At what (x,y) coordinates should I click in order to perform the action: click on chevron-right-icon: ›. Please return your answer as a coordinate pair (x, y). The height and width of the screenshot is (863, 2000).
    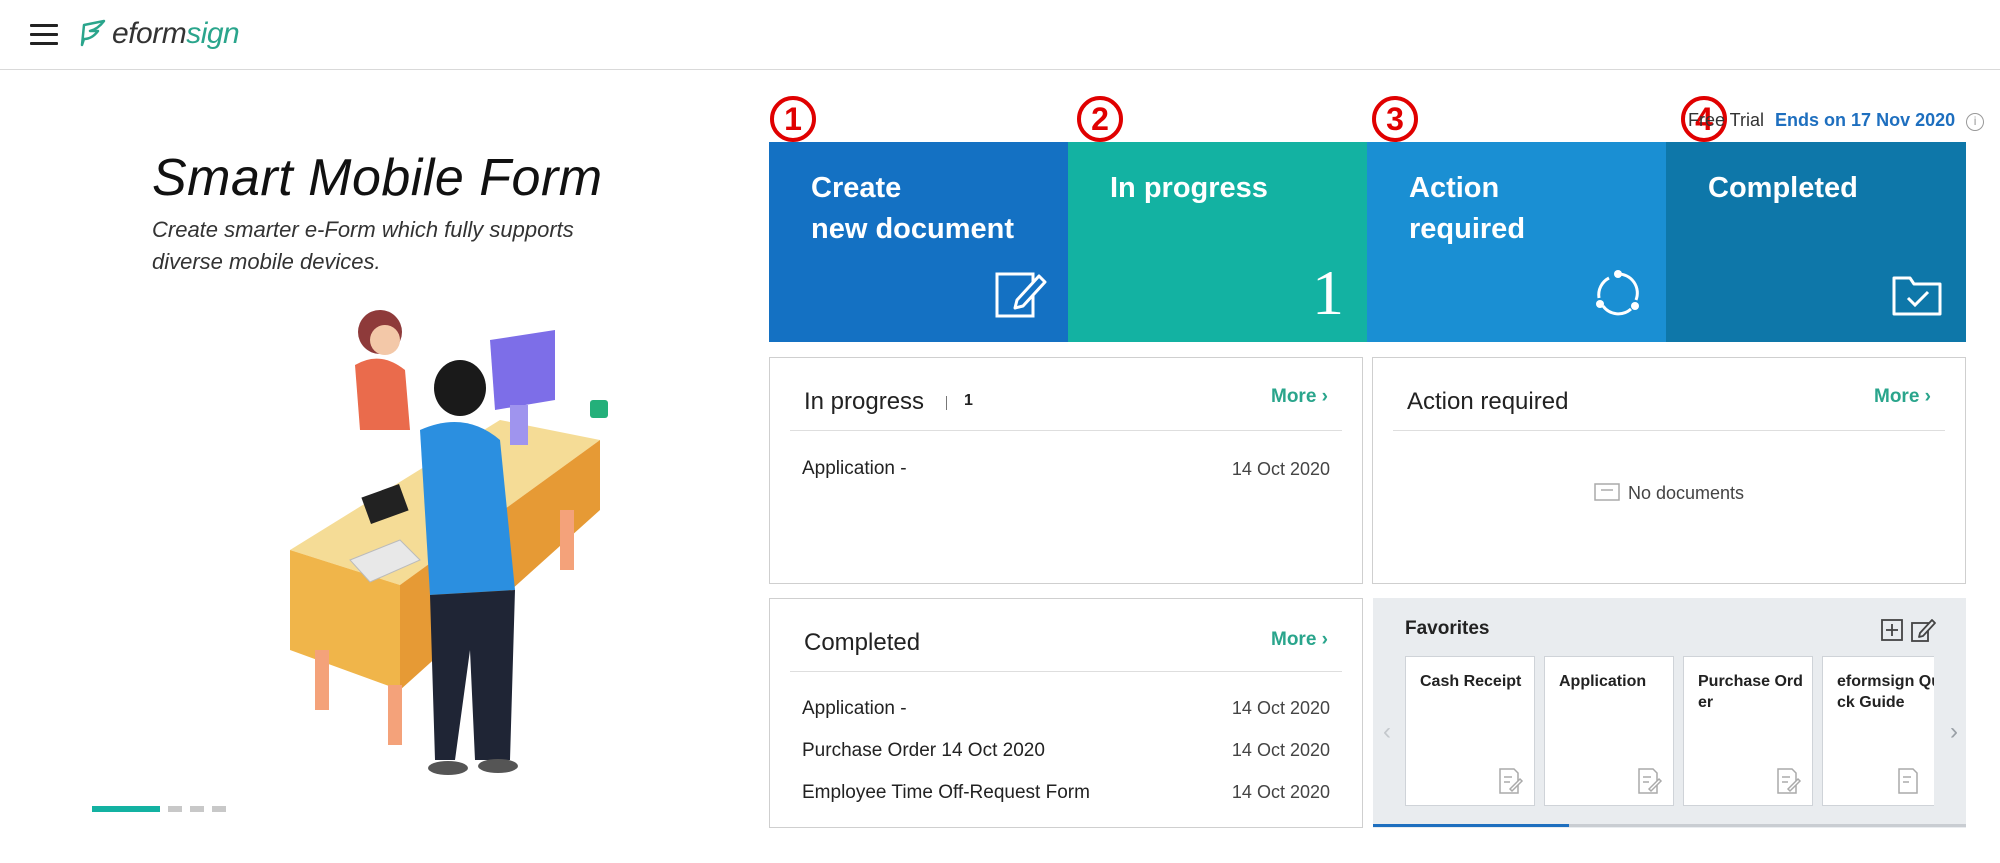
    Looking at the image, I should click on (1954, 732).